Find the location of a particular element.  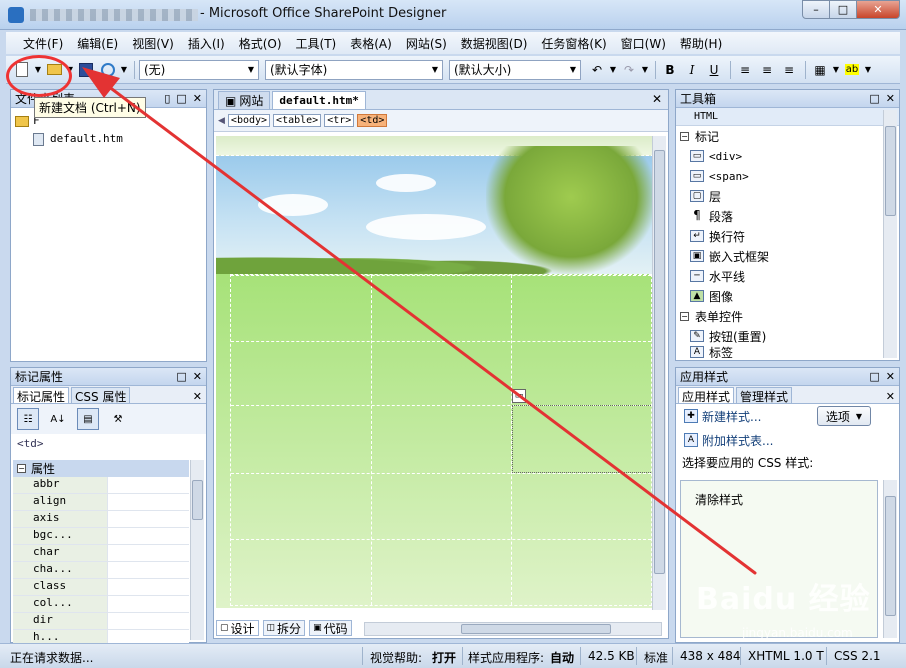

toolbox-item-reset-button: ✎ 按钮(重置) is located at coordinates (787, 336).